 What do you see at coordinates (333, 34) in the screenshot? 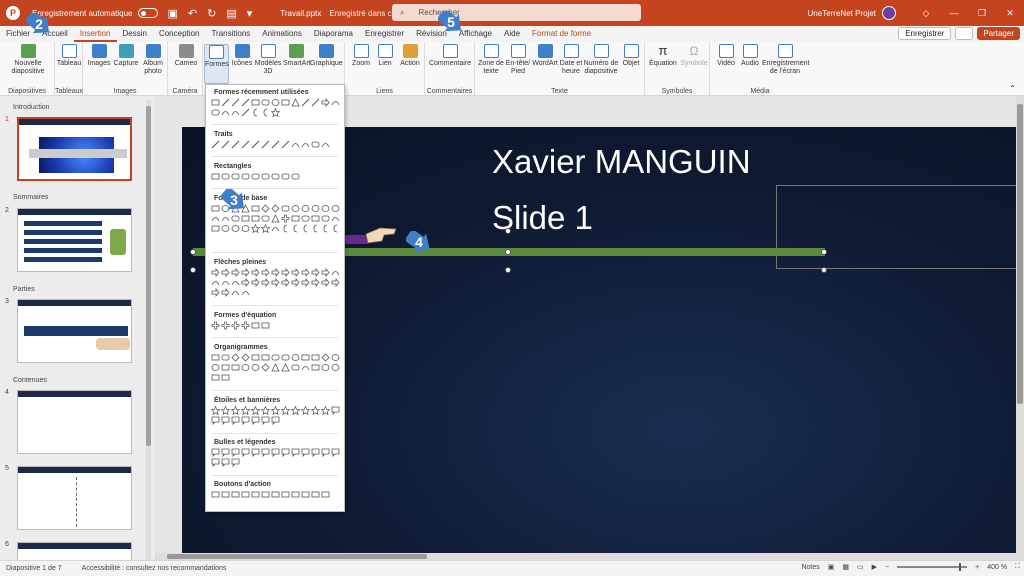
I see `tab-diaporama: Diaporama` at bounding box center [333, 34].